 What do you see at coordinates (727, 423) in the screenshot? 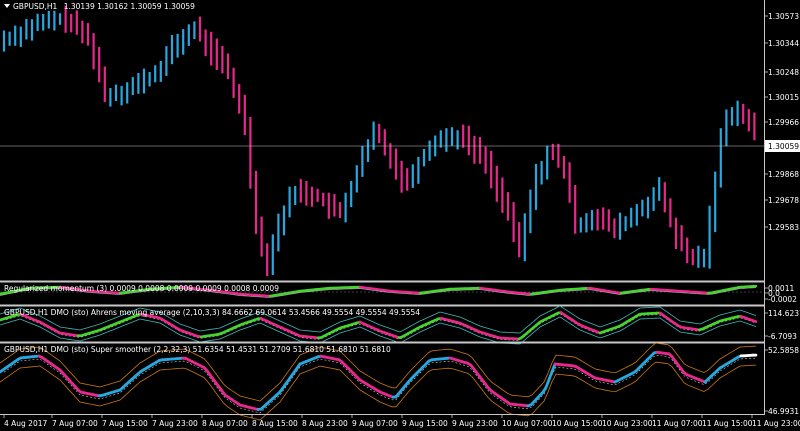
I see `time-label: 11 Aug 15:00` at bounding box center [727, 423].